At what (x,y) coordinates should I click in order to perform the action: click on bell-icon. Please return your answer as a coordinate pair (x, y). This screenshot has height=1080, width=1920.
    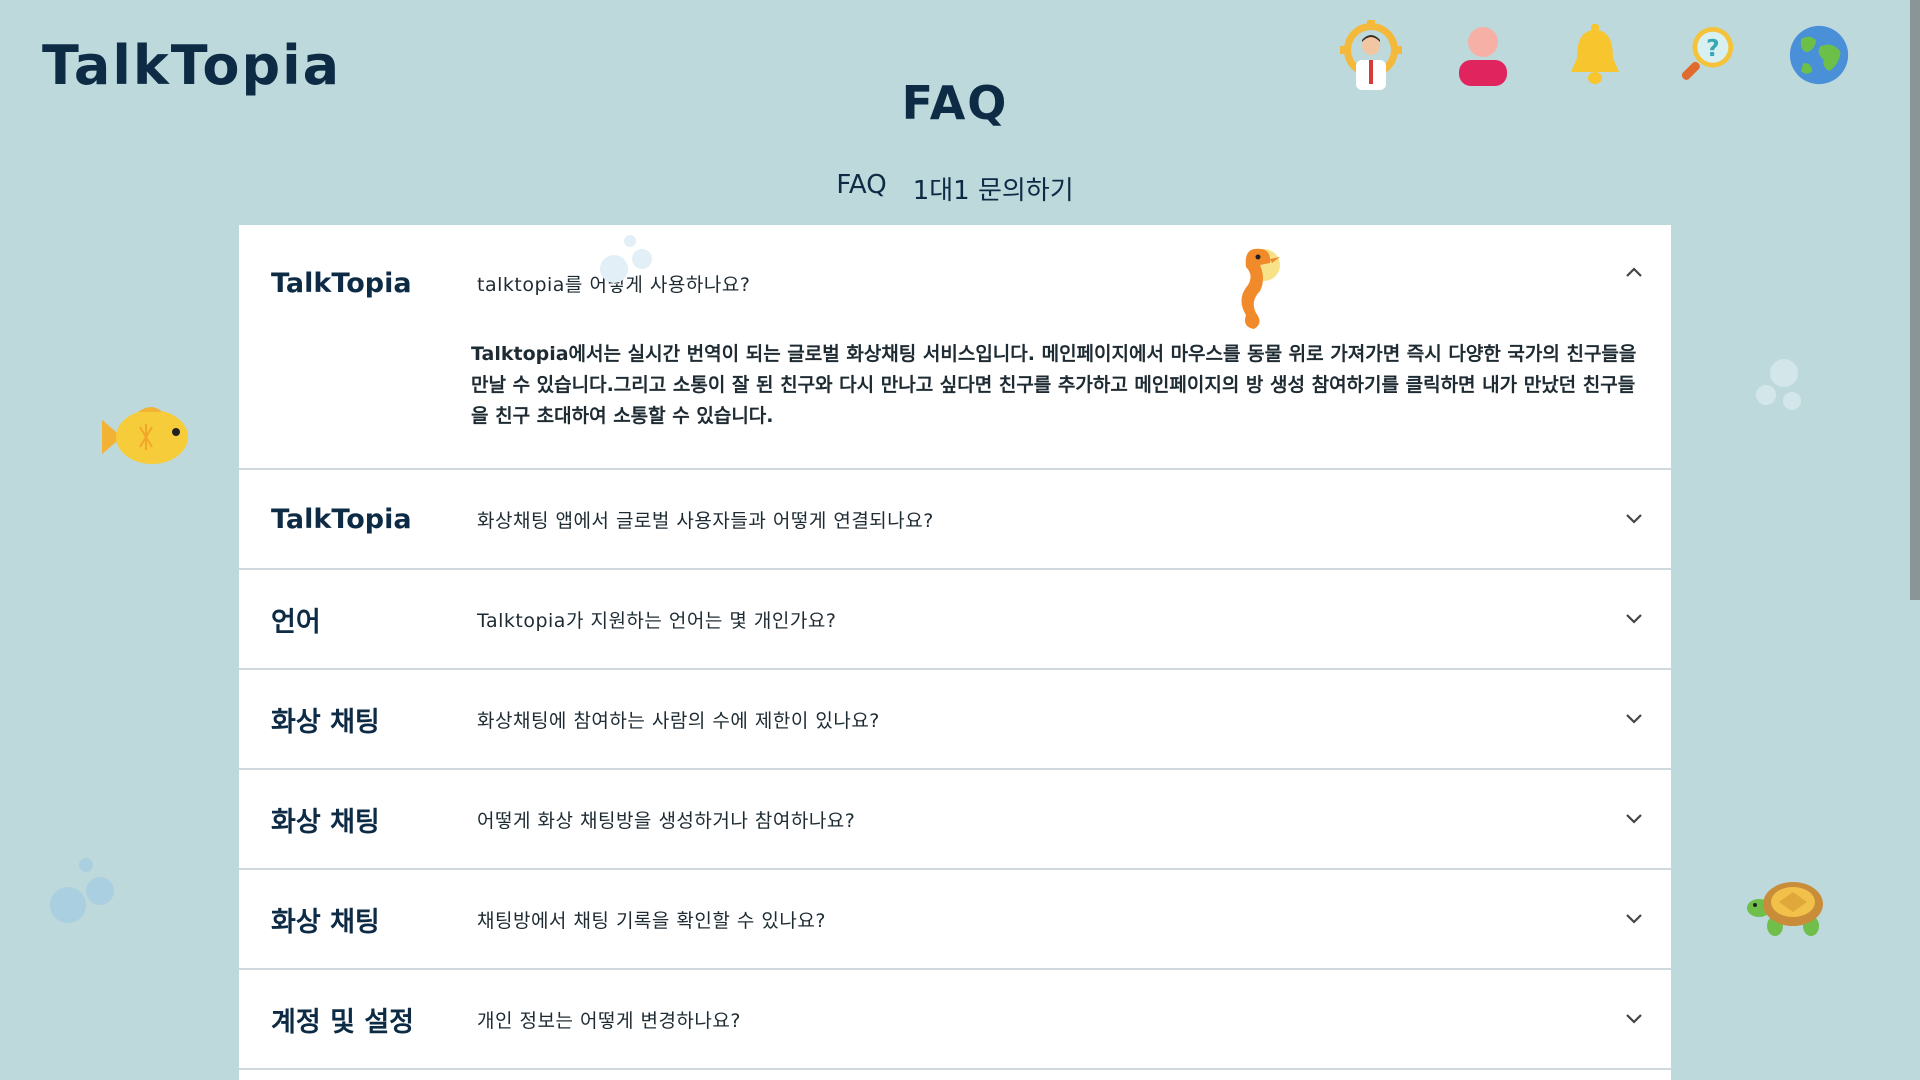
    Looking at the image, I should click on (1595, 55).